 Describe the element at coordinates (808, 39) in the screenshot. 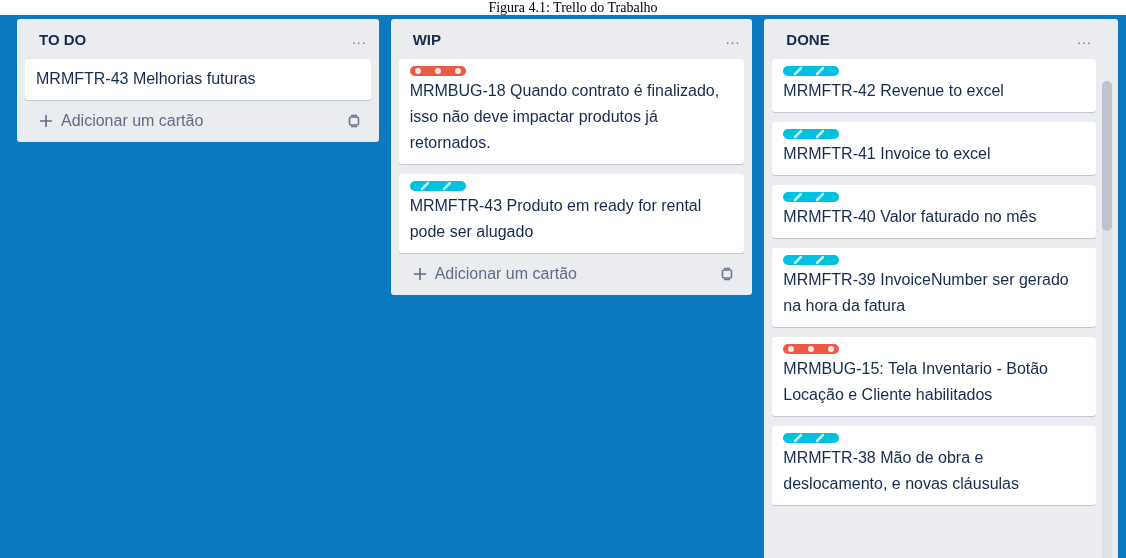

I see `list-title: DONE` at that location.